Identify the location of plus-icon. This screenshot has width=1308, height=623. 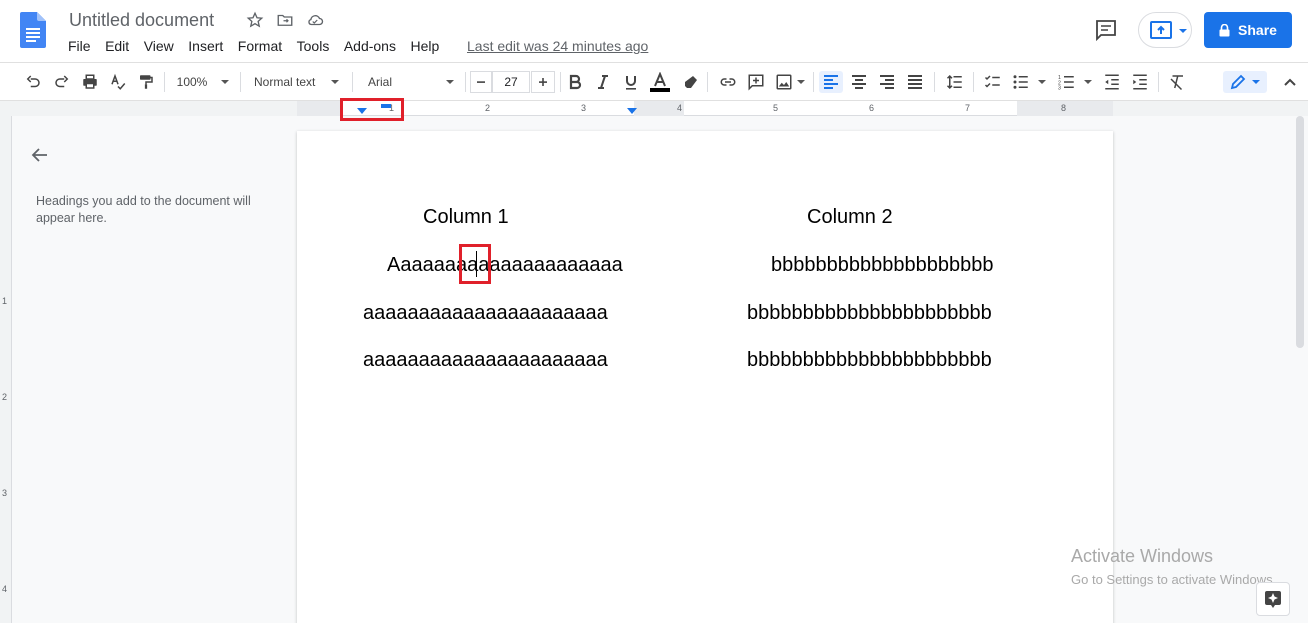
(543, 82).